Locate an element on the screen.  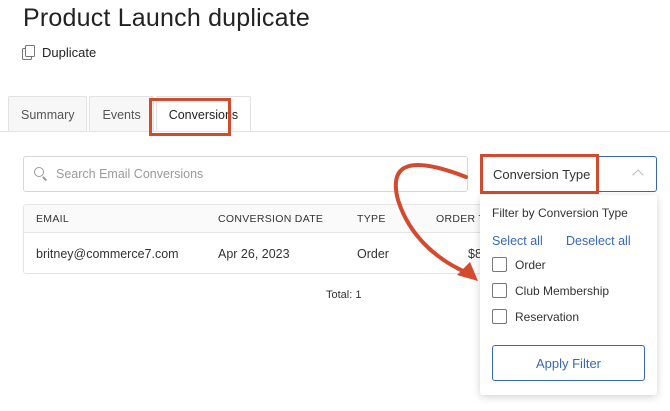
row-type: Order is located at coordinates (373, 253).